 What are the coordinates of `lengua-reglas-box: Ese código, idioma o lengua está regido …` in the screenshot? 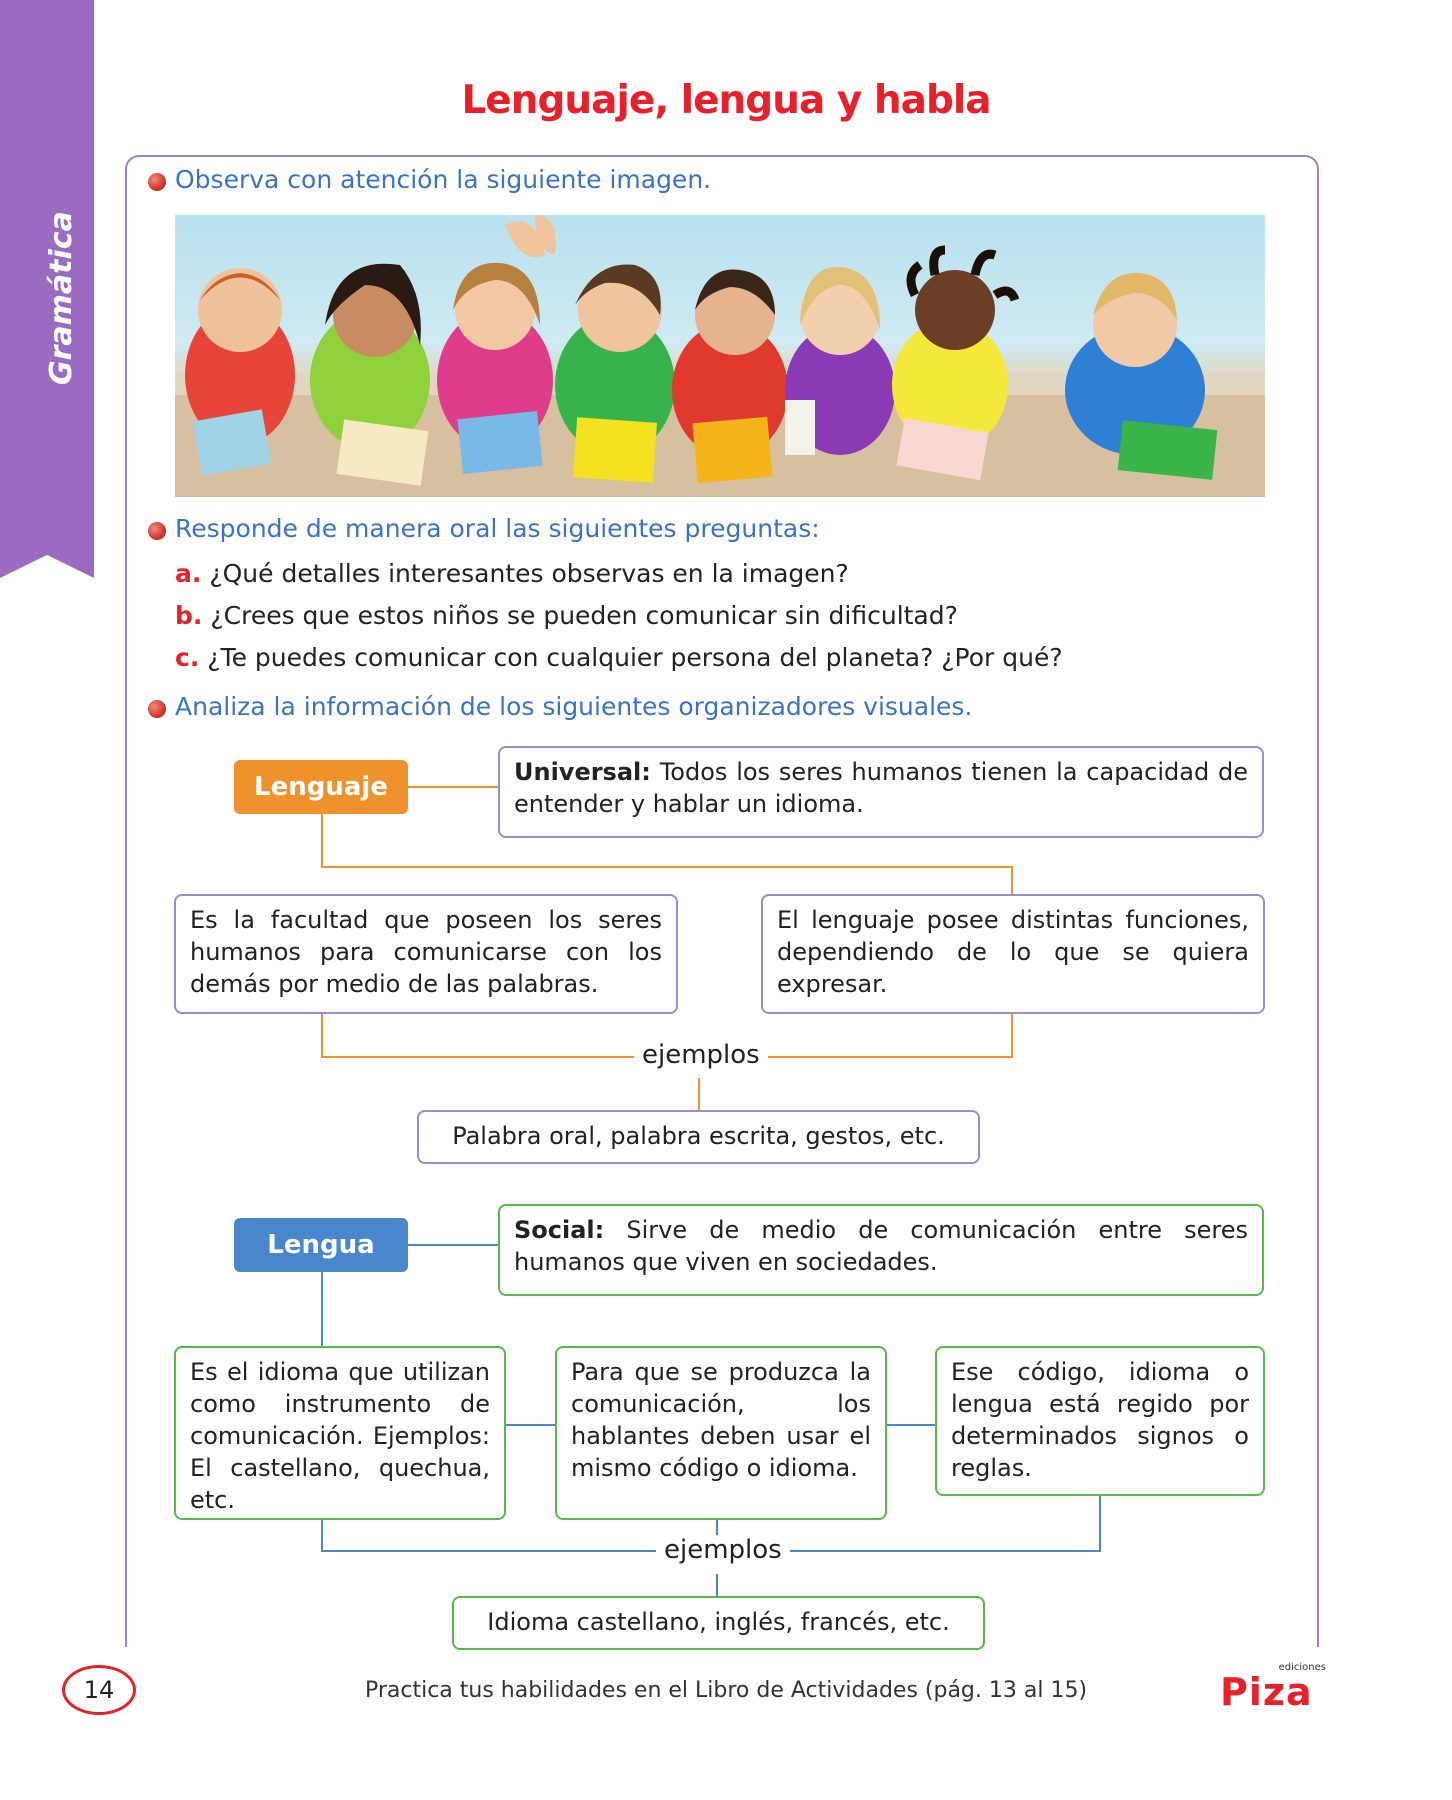 It's located at (1100, 1421).